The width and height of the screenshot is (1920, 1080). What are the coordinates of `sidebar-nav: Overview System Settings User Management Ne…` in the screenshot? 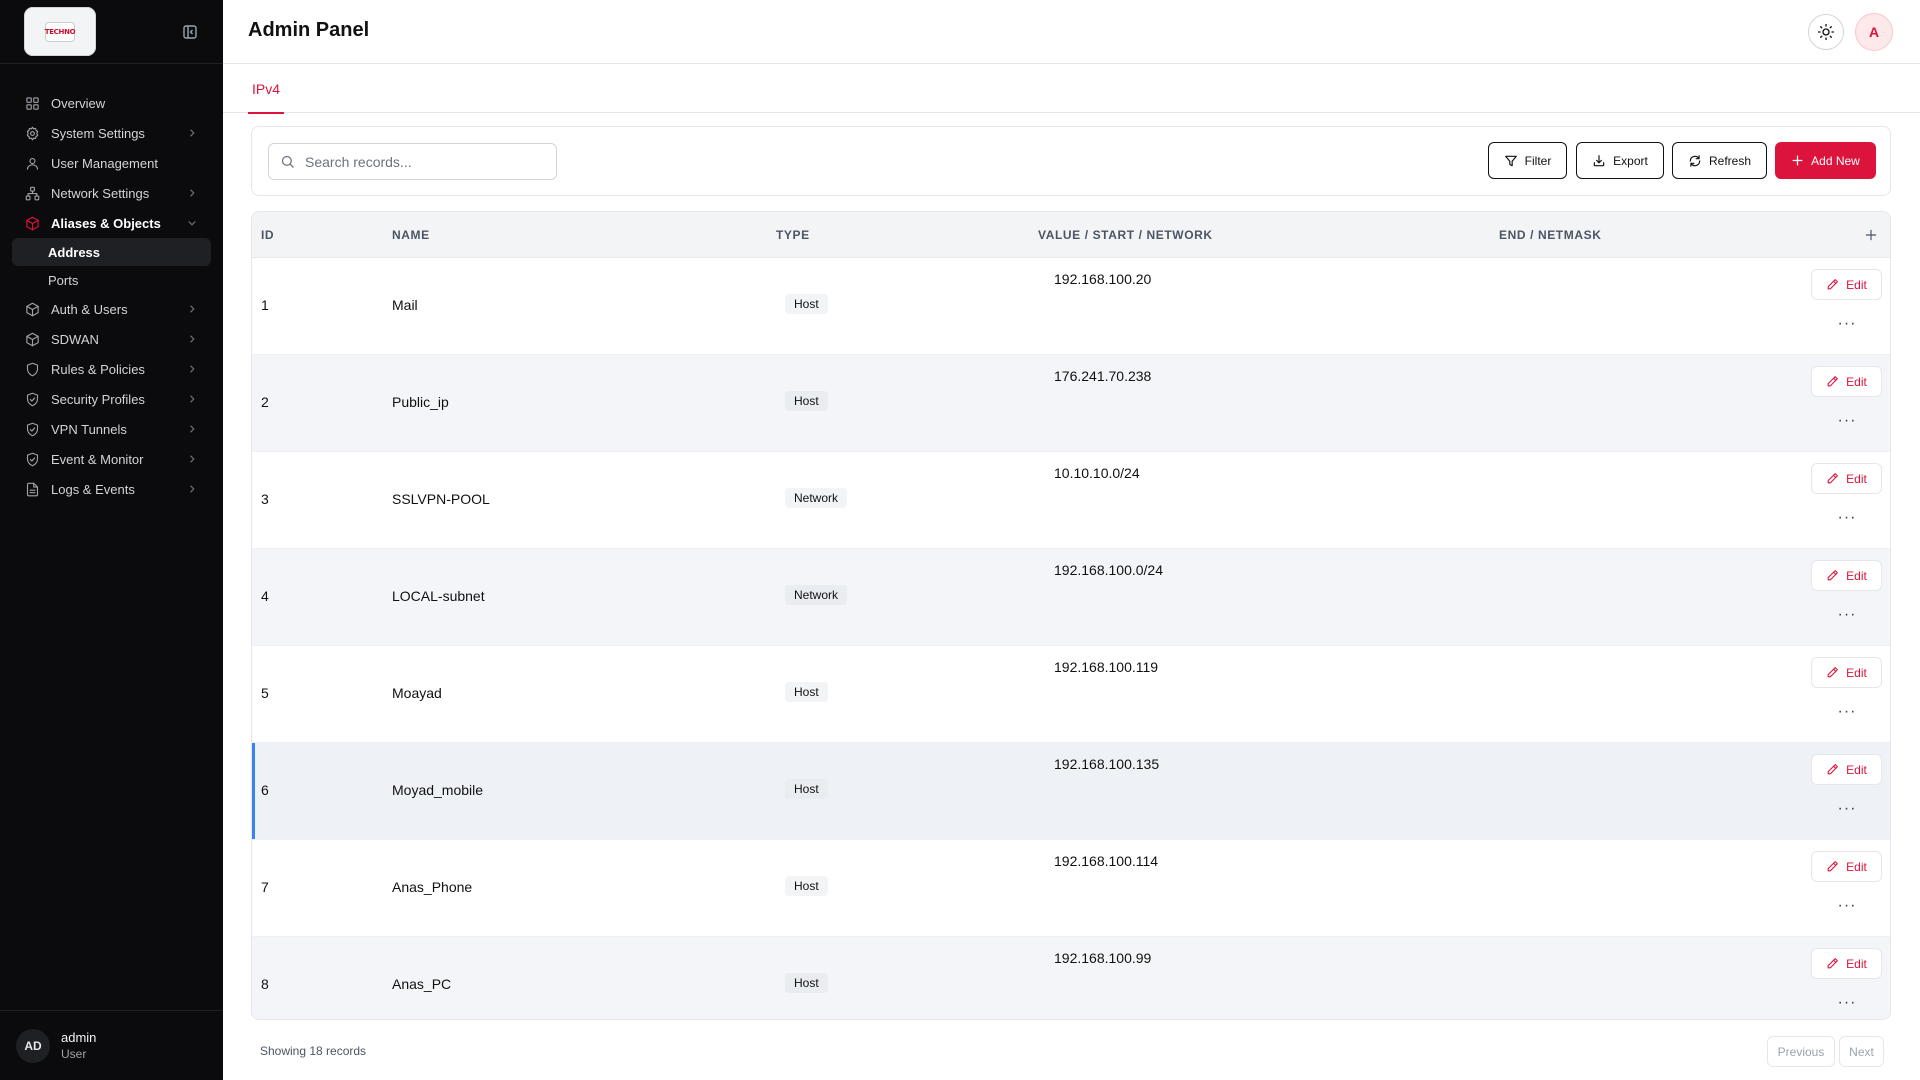 It's located at (111, 296).